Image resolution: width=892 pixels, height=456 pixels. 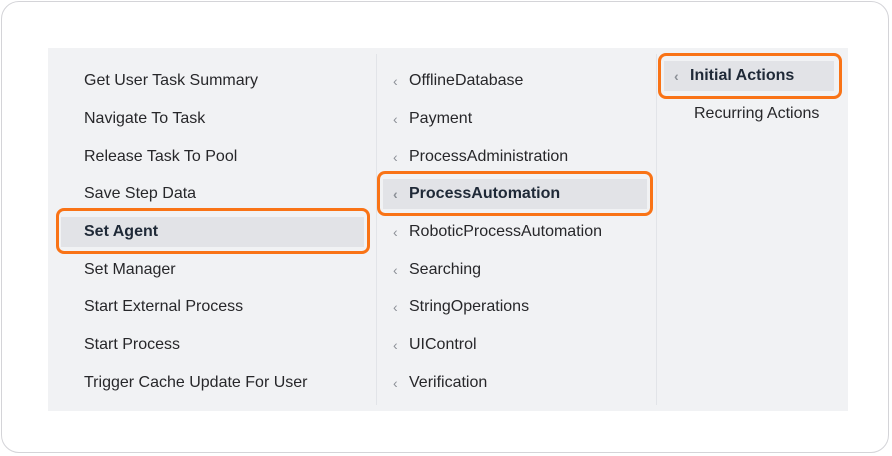 What do you see at coordinates (212, 119) in the screenshot?
I see `menu-item-navigate-to-task: Navigate To Task` at bounding box center [212, 119].